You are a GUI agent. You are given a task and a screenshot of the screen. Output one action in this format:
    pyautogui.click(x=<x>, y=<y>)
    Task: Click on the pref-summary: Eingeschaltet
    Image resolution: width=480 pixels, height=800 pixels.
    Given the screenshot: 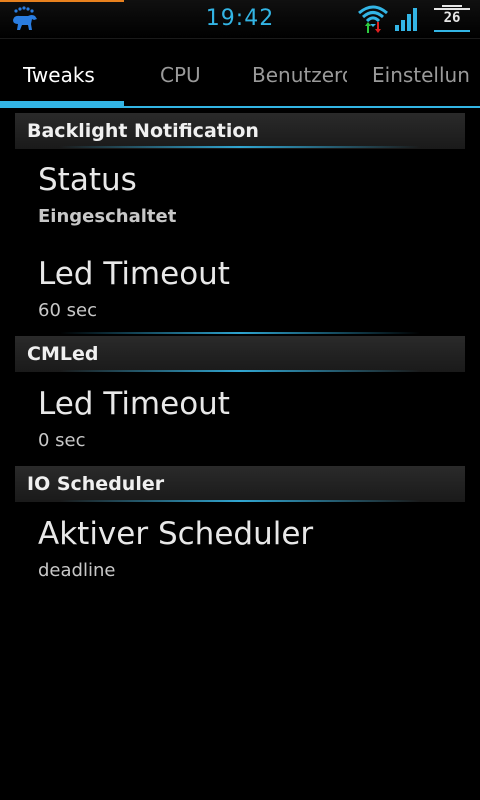 What is the action you would take?
    pyautogui.click(x=107, y=216)
    